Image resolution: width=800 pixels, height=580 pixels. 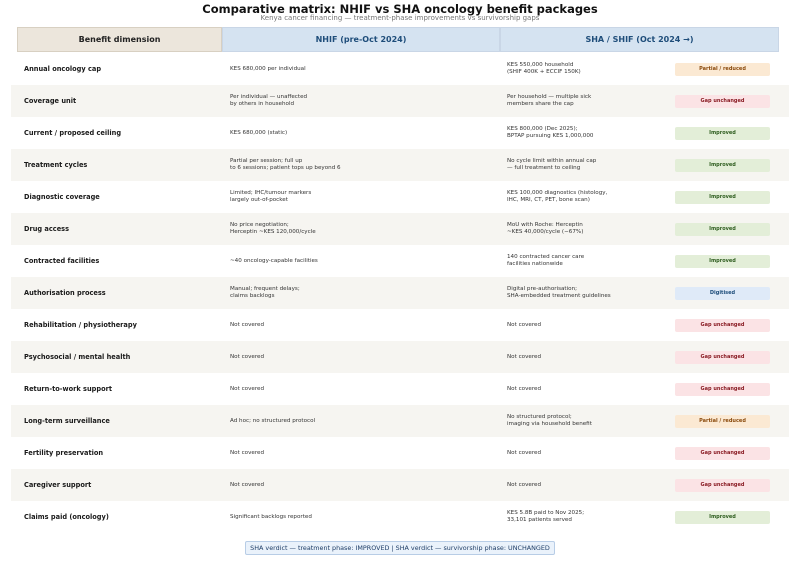 I want to click on header-sha: SHA / SHIF (Oct 2024 →), so click(x=639, y=39).